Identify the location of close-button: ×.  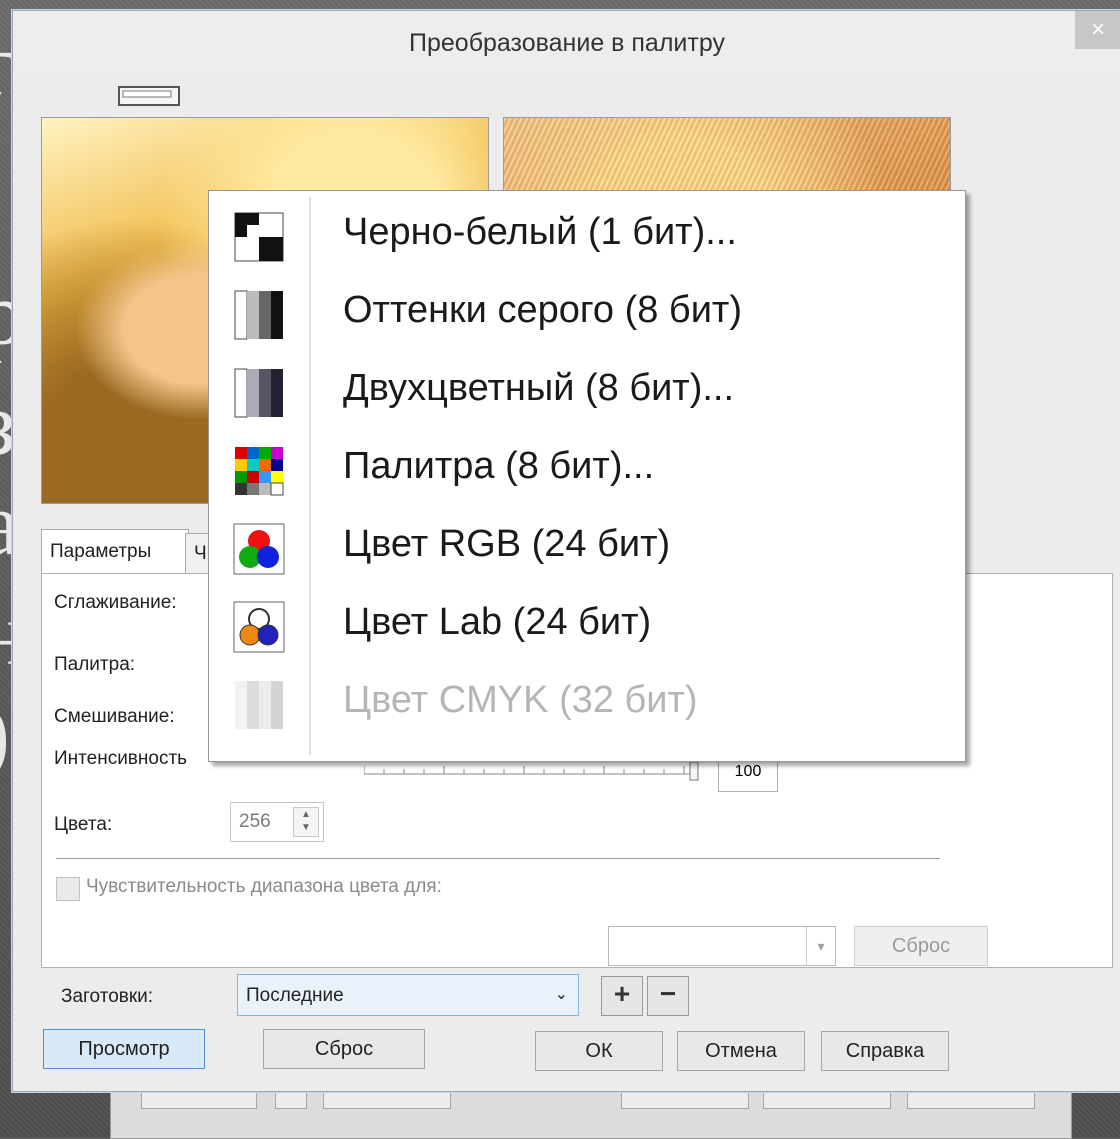
(1097, 30).